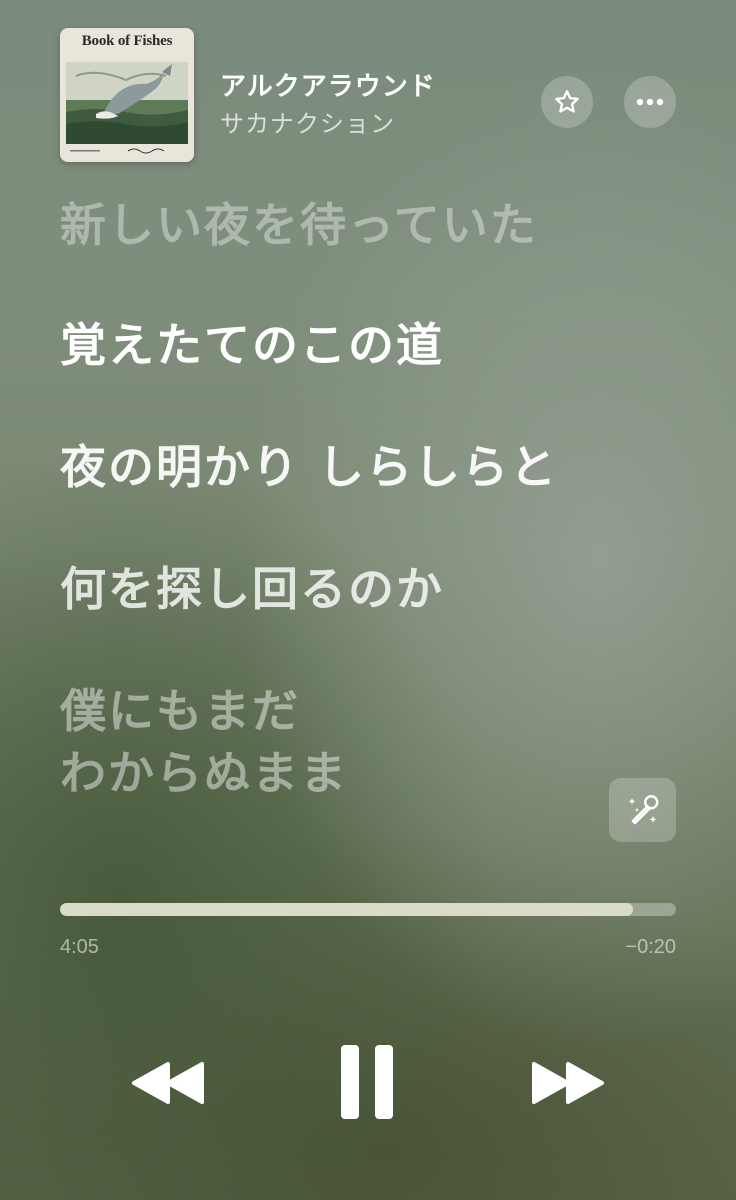 The image size is (736, 1200). Describe the element at coordinates (180, 711) in the screenshot. I see `lyric-line-upcoming-1: 僕にもまだ` at that location.